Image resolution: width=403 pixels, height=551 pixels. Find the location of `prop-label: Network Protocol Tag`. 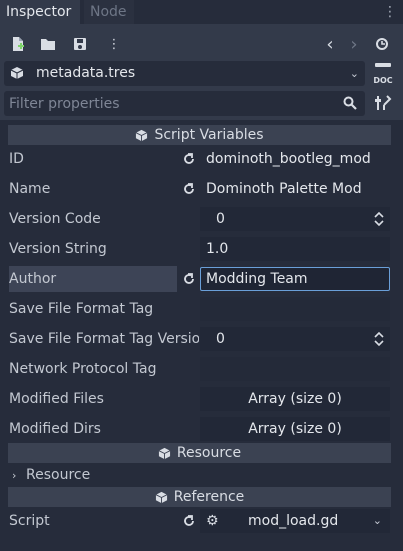

prop-label: Network Protocol Tag is located at coordinates (83, 369).